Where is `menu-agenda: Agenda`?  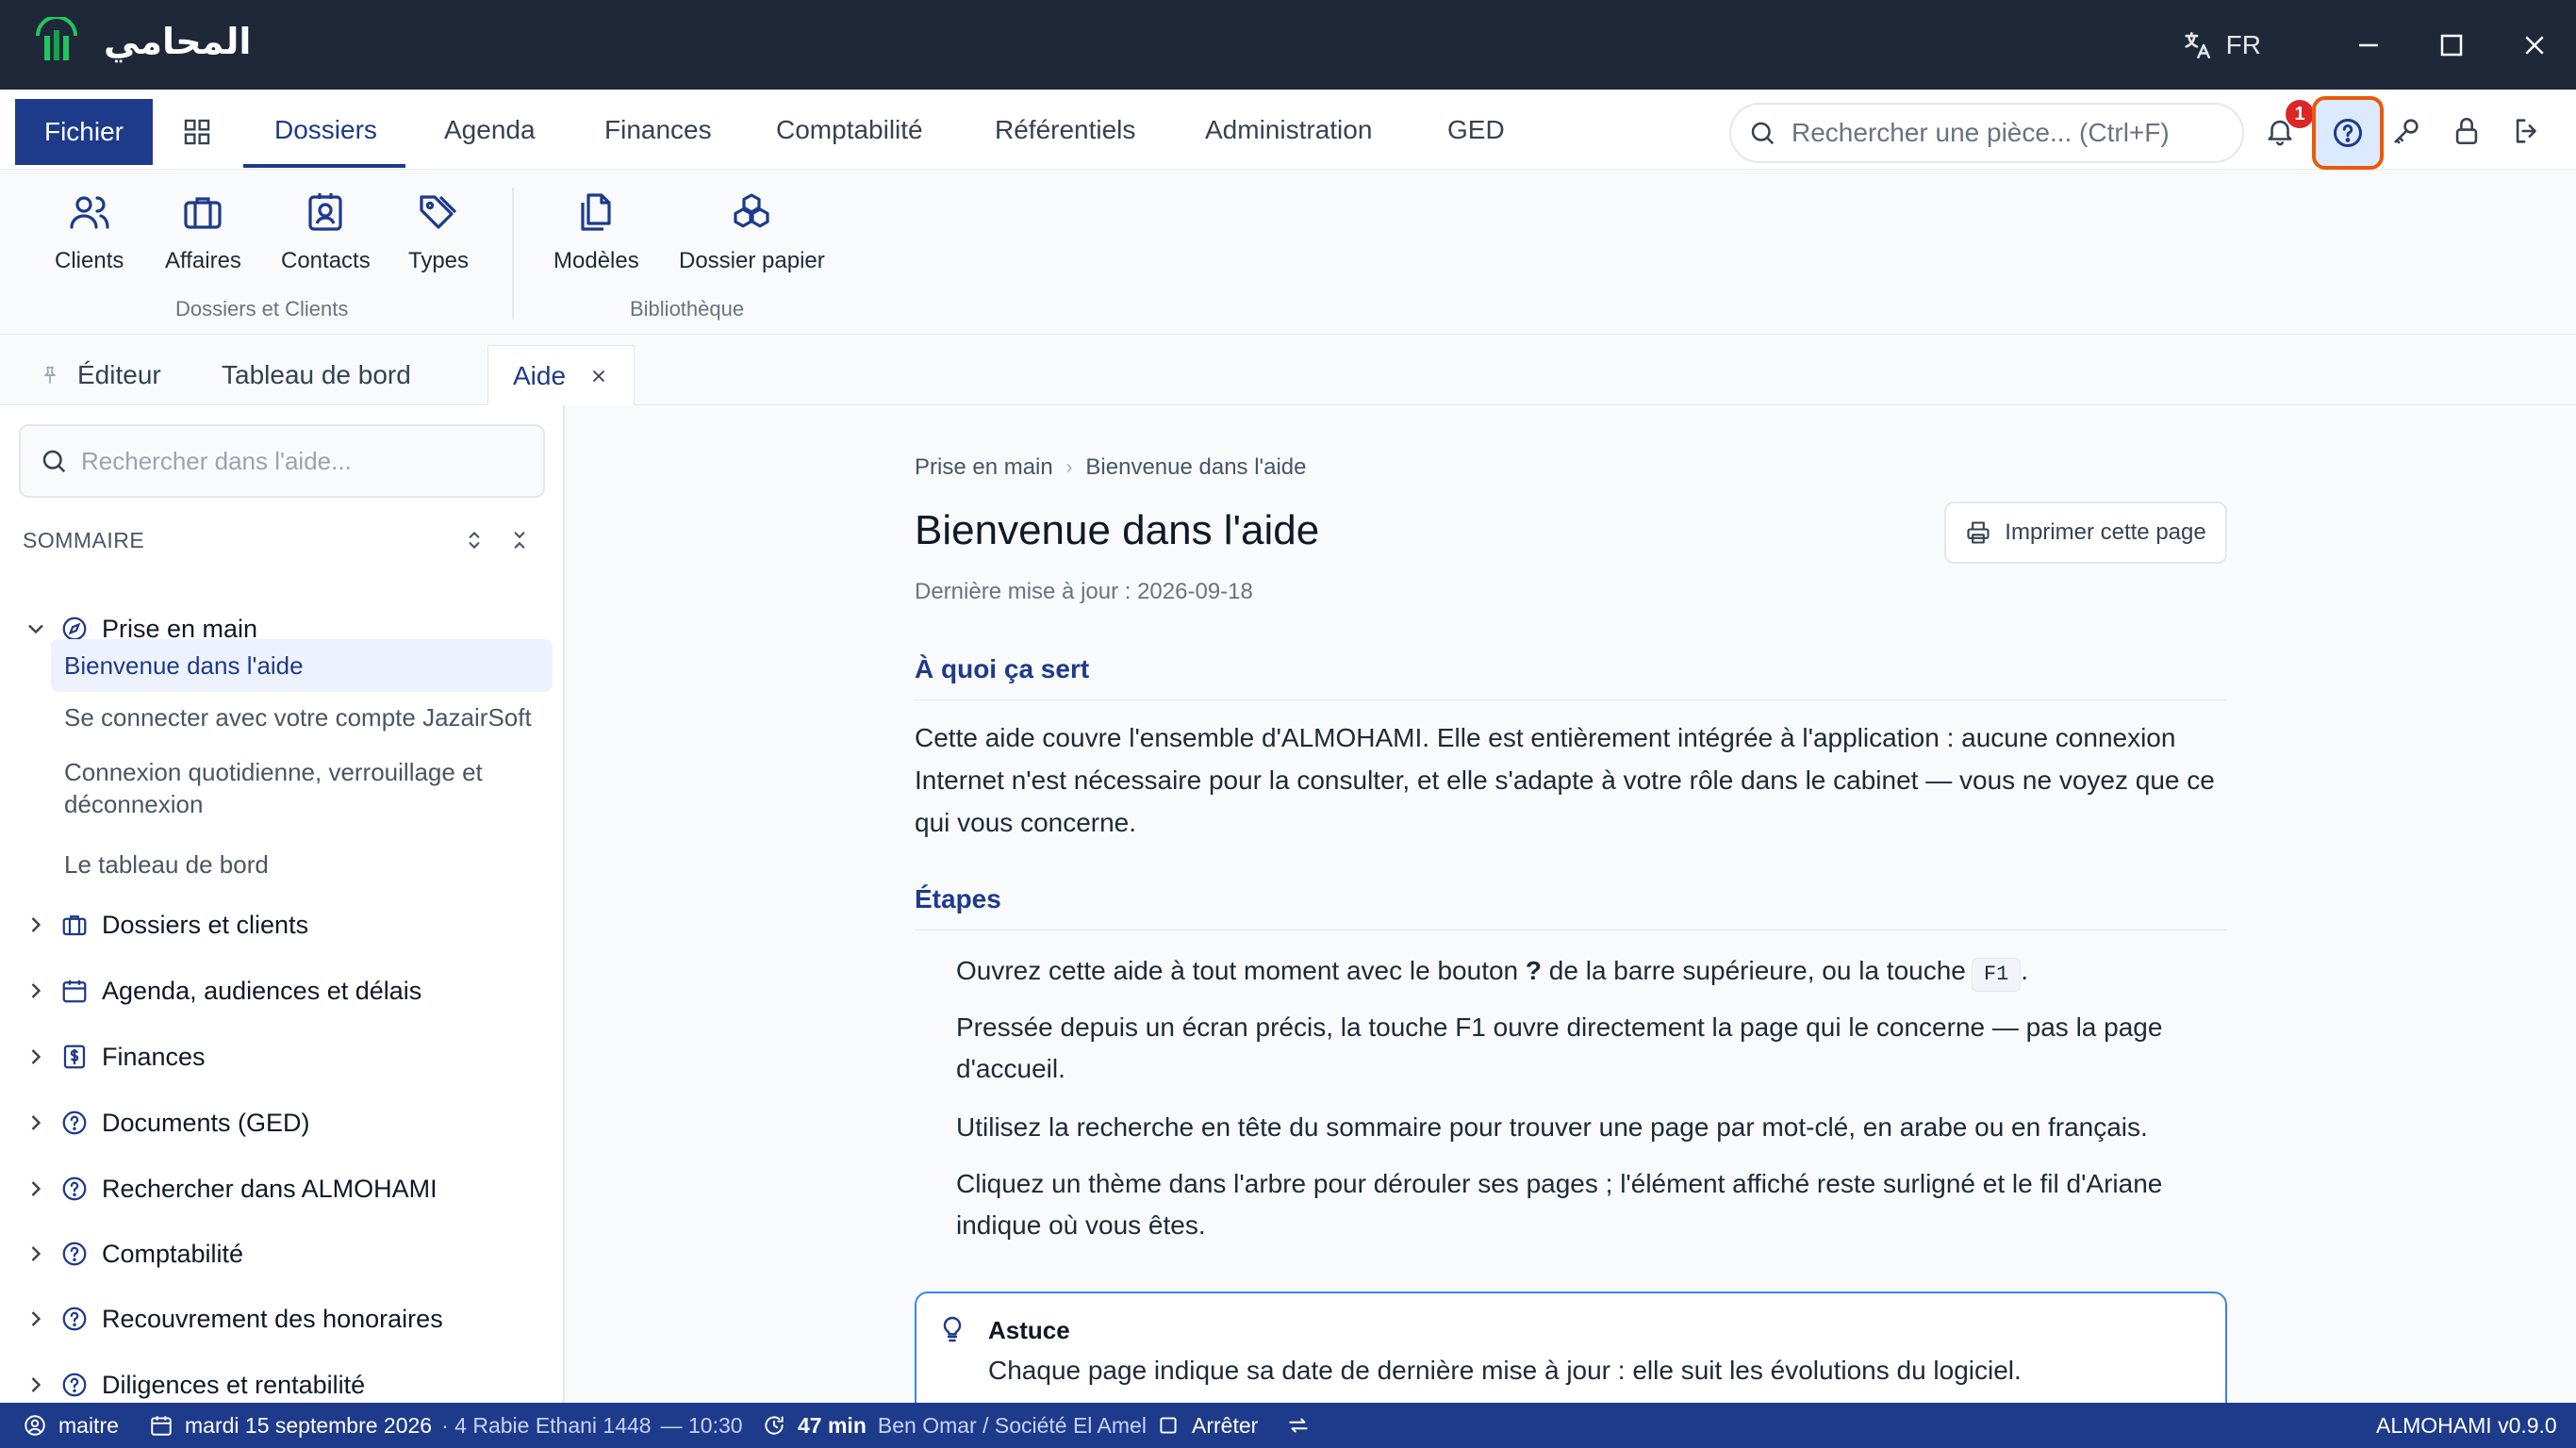 menu-agenda: Agenda is located at coordinates (490, 130).